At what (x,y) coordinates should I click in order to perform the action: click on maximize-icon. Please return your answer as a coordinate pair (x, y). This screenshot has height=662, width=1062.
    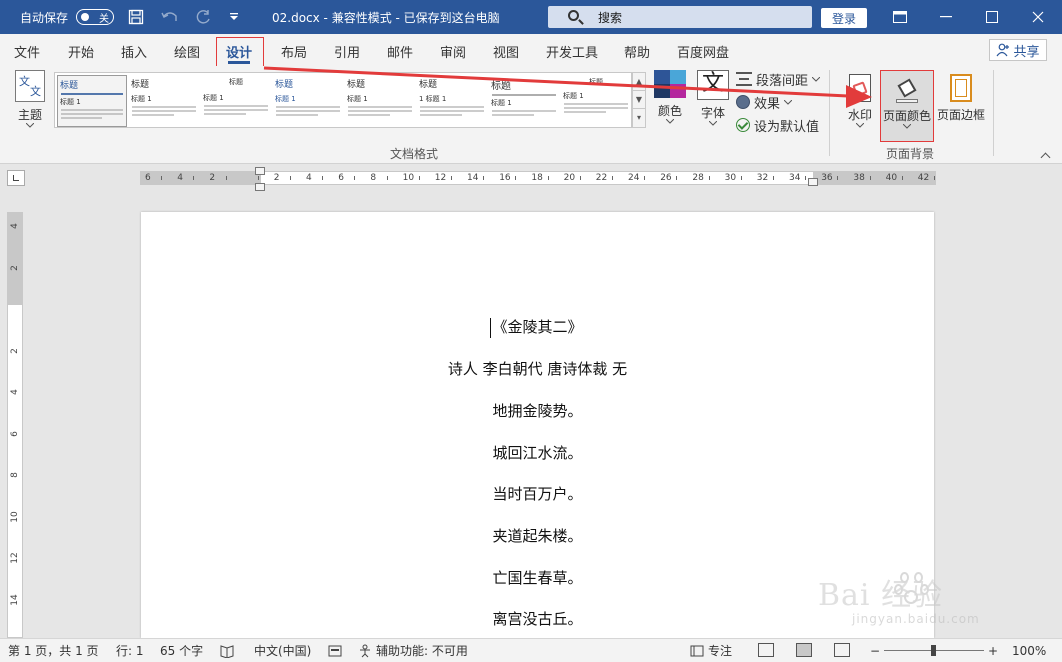
    Looking at the image, I should click on (992, 17).